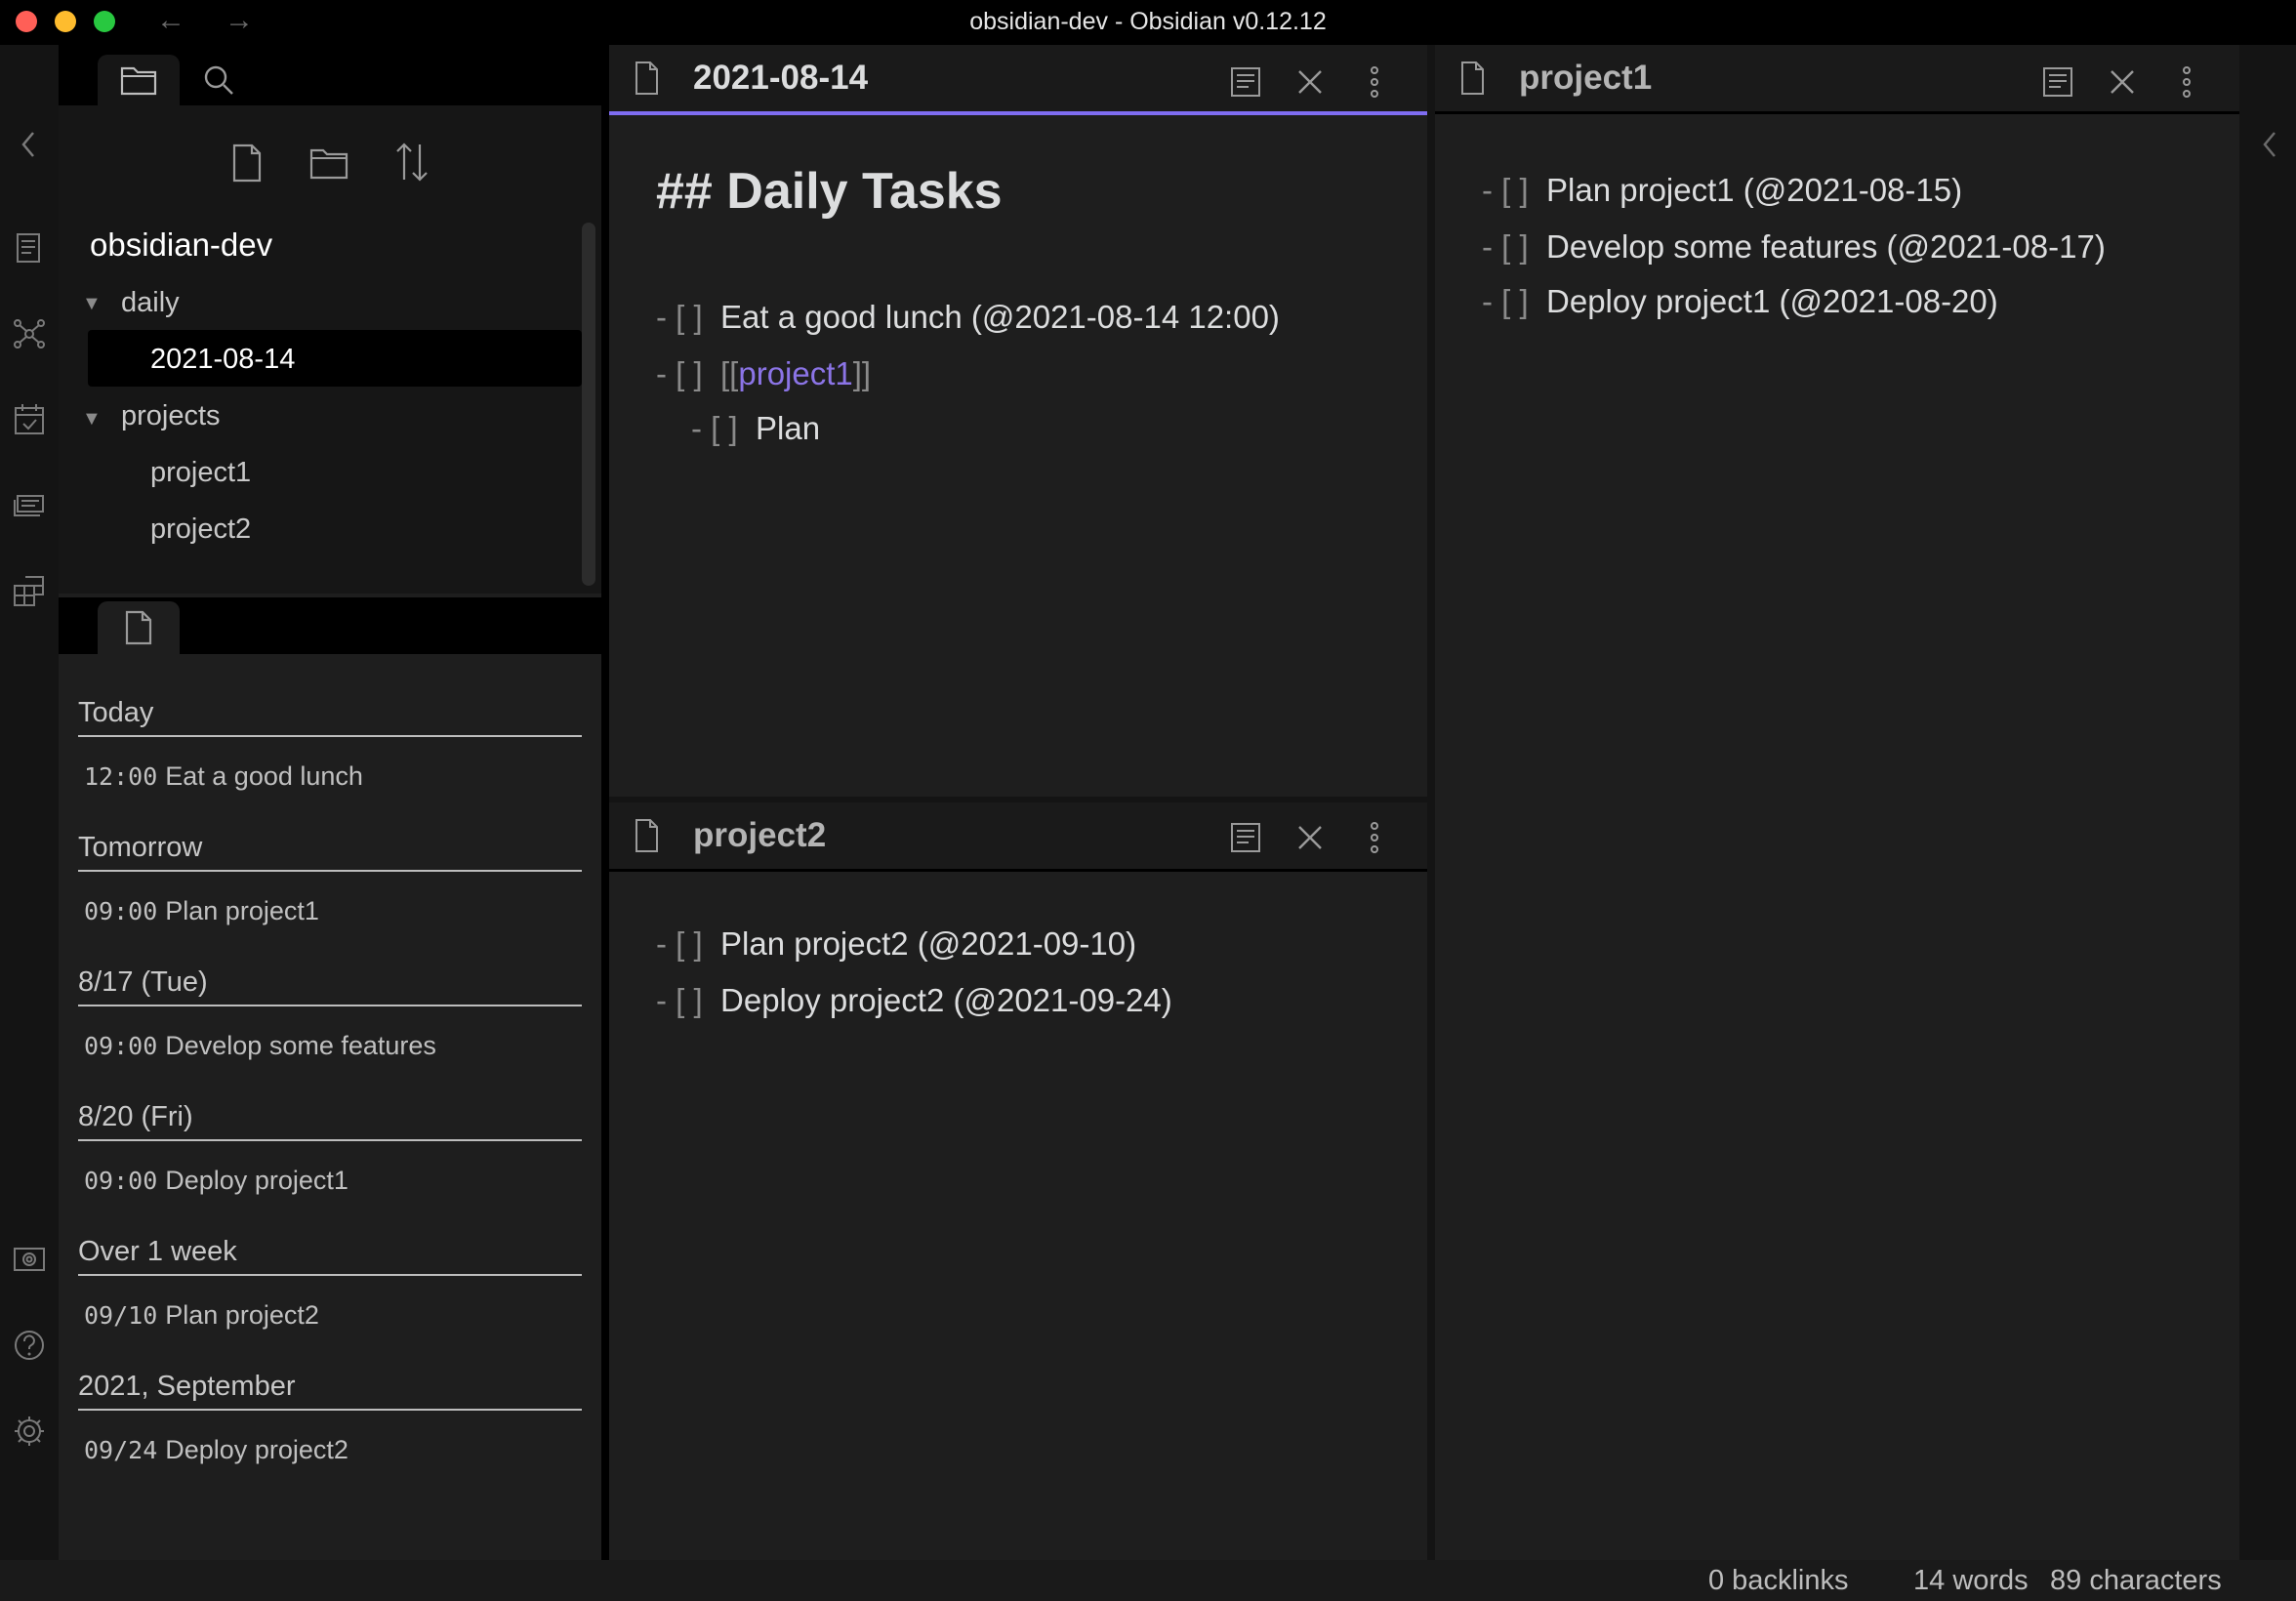 The image size is (2296, 1601). I want to click on pane-title: 2021-08-14, so click(781, 78).